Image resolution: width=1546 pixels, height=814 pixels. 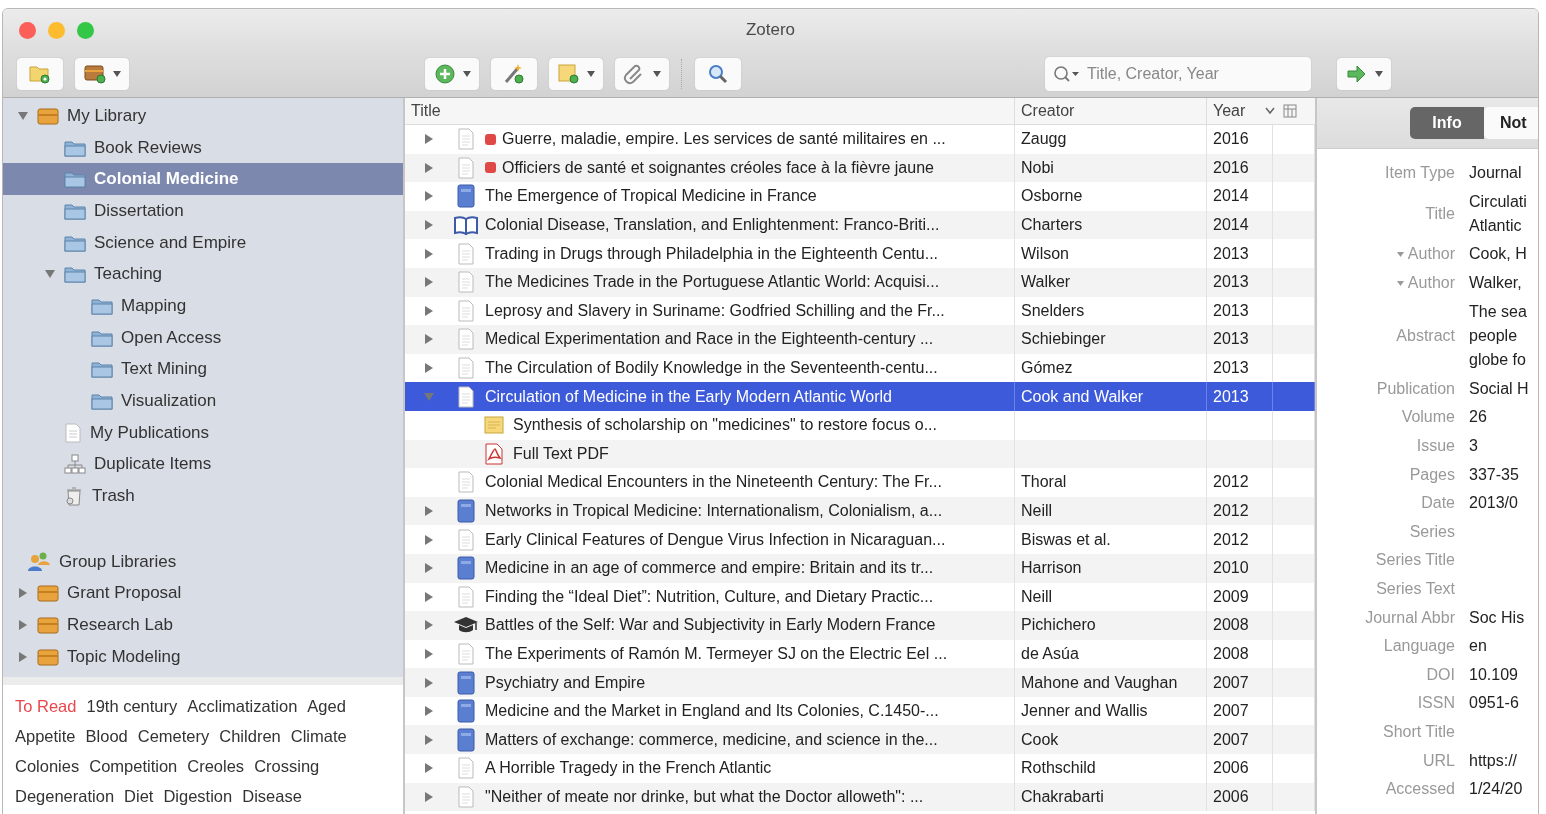 What do you see at coordinates (860, 282) in the screenshot?
I see `item-row: The Medicines Trade in the Portuguese Atlantic World: Acquisi... Walker 2013` at bounding box center [860, 282].